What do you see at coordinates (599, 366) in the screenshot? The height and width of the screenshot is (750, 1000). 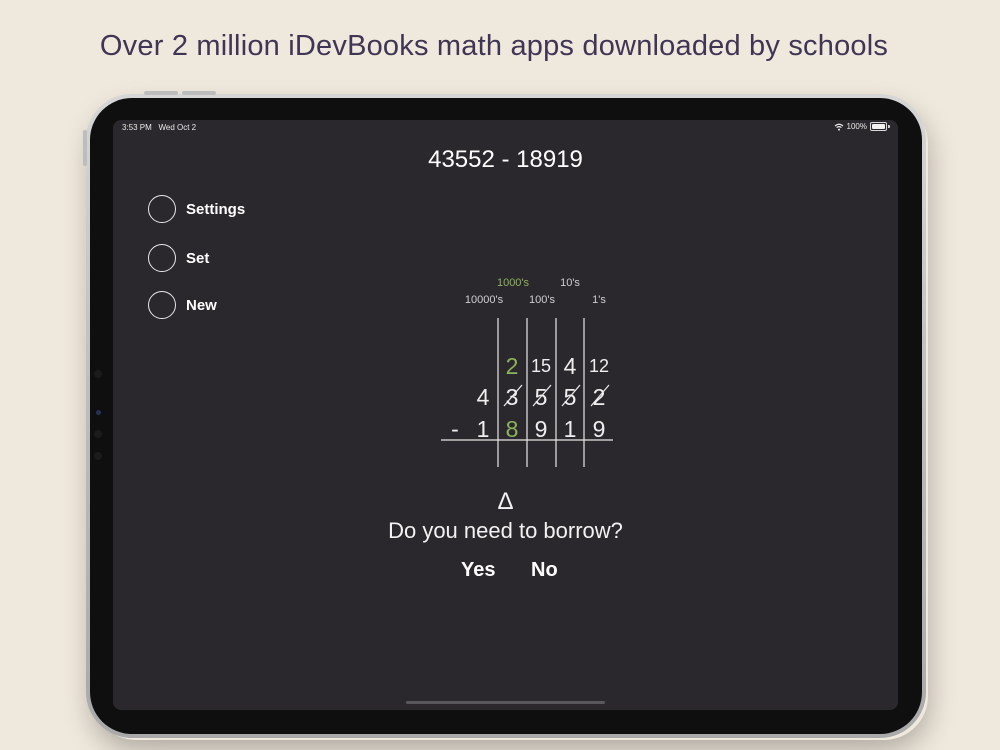 I see `borrow-digit: 12` at bounding box center [599, 366].